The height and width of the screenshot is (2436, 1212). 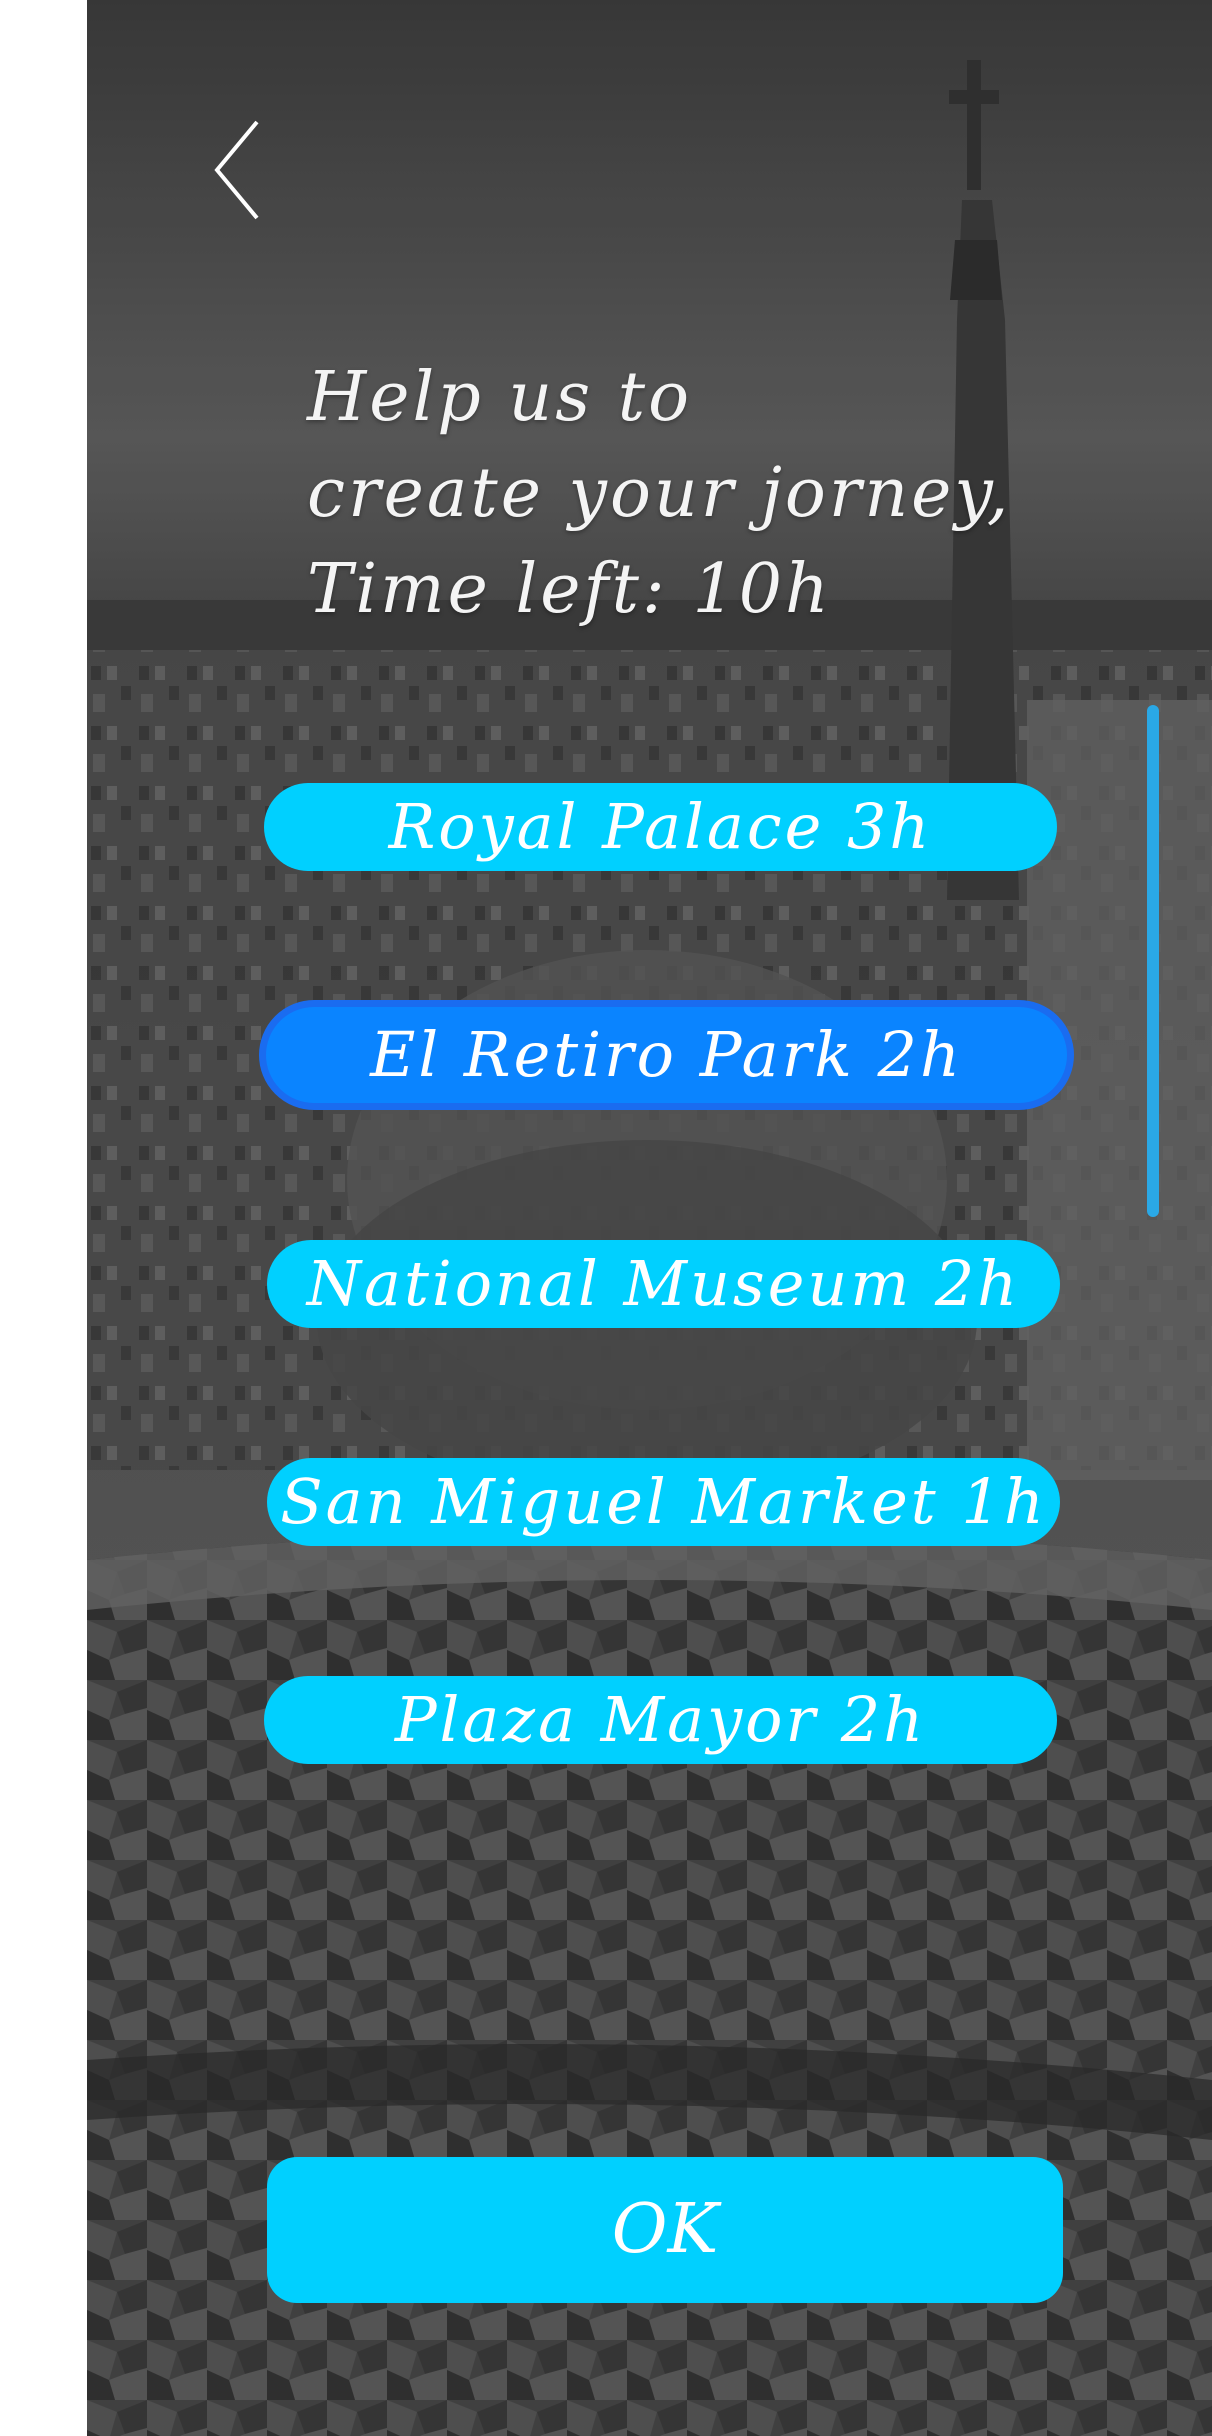 I want to click on place-option-royal-palace: Royal Palace 3h, so click(x=660, y=827).